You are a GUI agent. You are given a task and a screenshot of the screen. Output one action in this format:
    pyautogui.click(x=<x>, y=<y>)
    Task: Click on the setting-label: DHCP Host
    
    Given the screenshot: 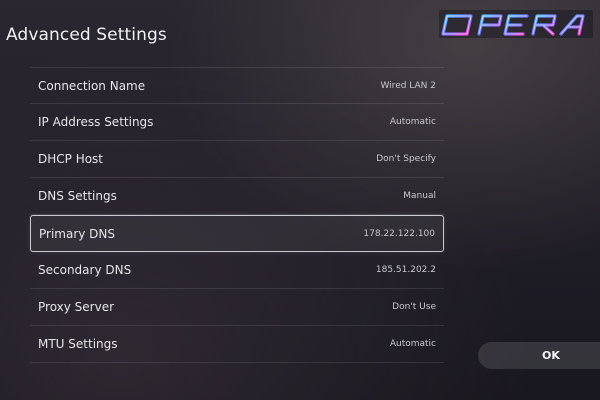 What is the action you would take?
    pyautogui.click(x=71, y=159)
    